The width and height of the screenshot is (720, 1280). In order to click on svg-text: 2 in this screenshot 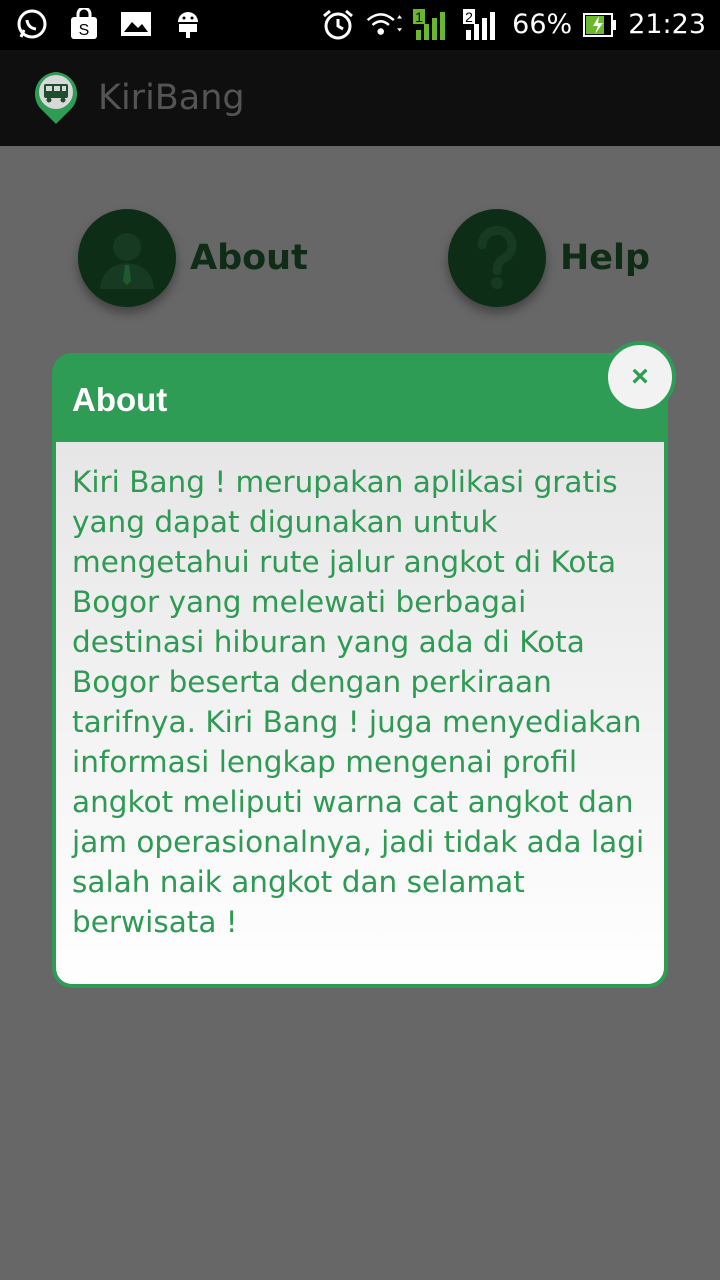, I will do `click(469, 17)`.